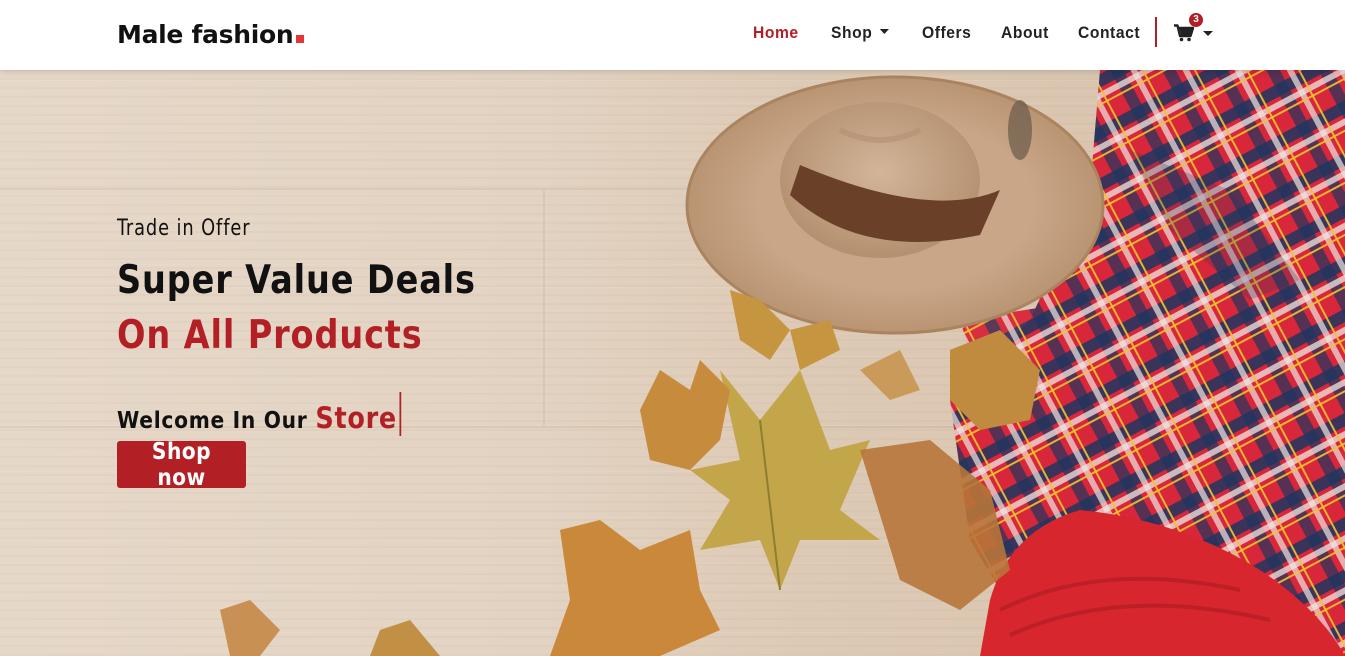 The height and width of the screenshot is (656, 1345). Describe the element at coordinates (205, 34) in the screenshot. I see `brand-name: Male fashion` at that location.